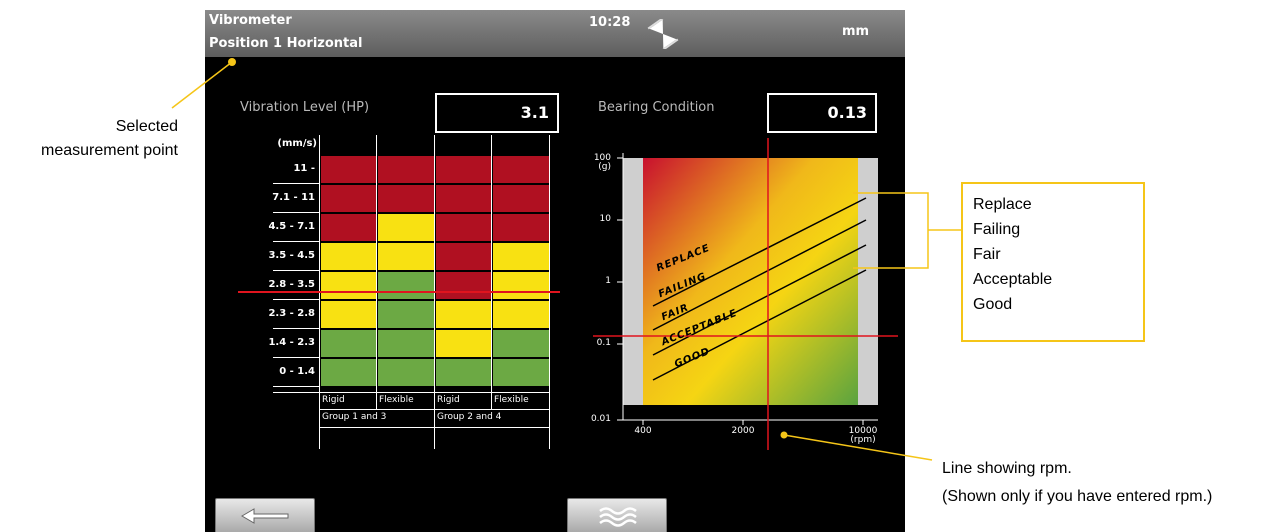  Describe the element at coordinates (1007, 468) in the screenshot. I see `rpm-annotation-line1: Line showing rpm.` at that location.